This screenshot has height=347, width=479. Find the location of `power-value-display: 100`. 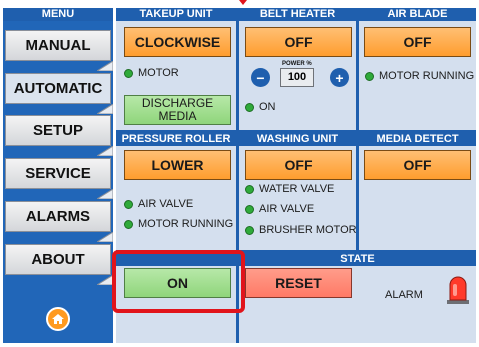

power-value-display: 100 is located at coordinates (297, 77).